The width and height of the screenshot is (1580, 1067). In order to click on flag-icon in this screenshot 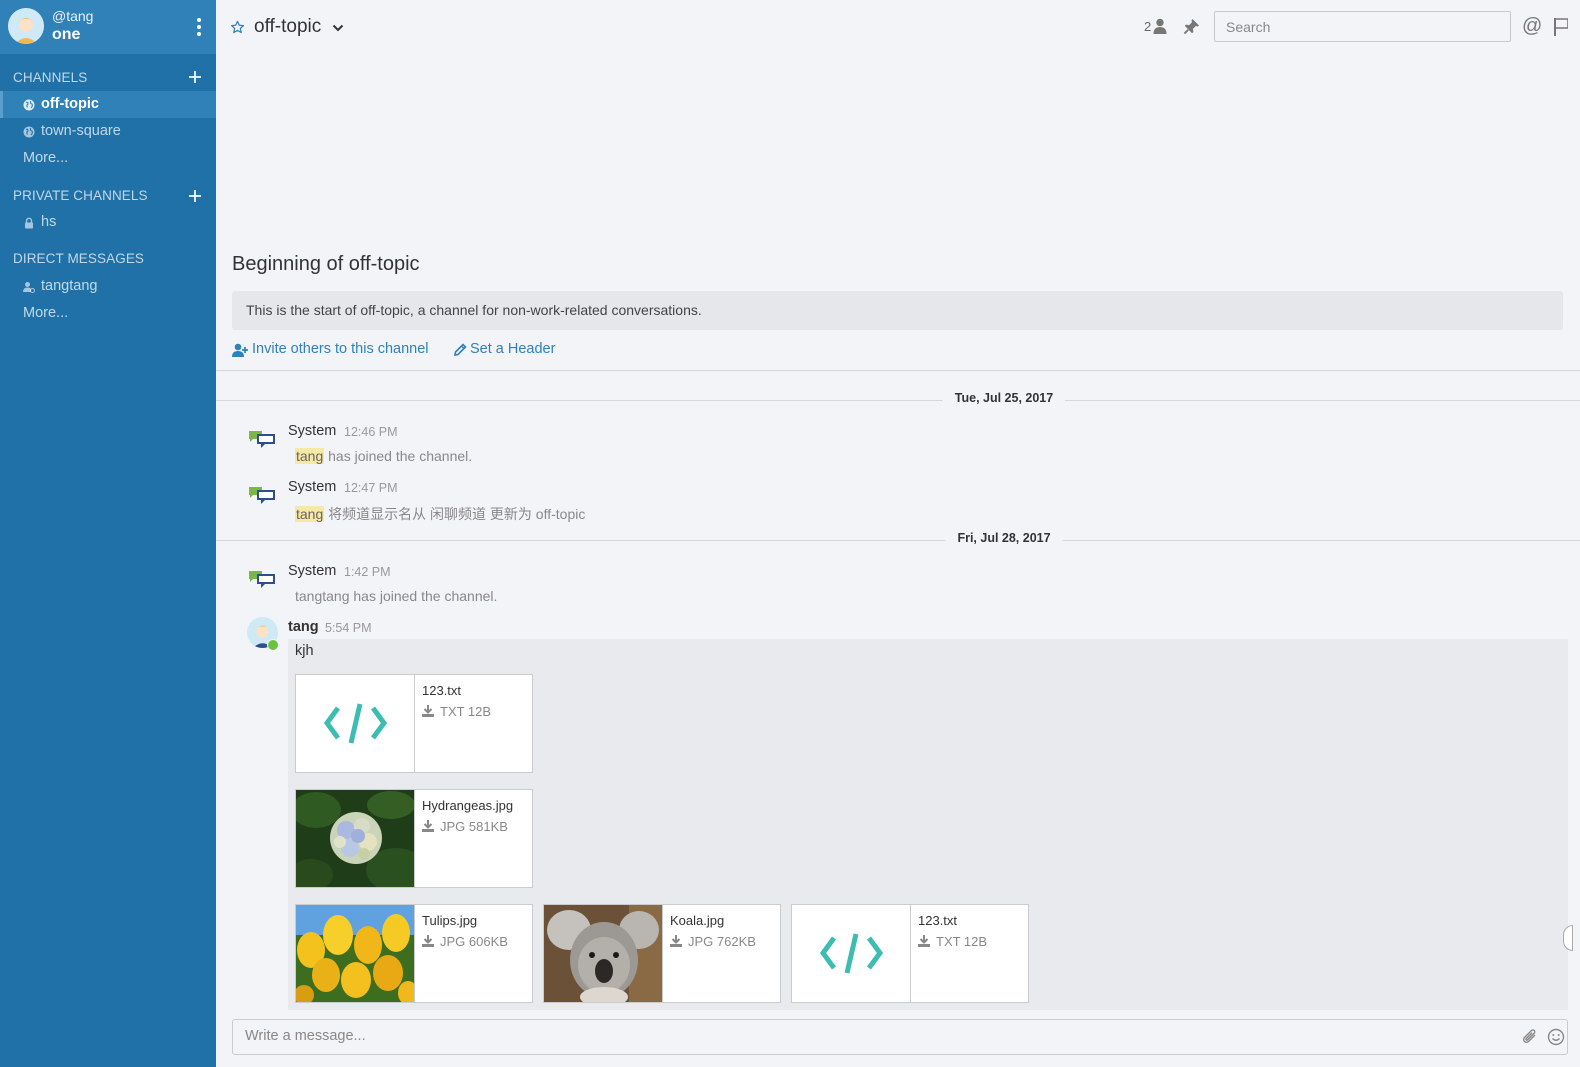, I will do `click(1561, 27)`.